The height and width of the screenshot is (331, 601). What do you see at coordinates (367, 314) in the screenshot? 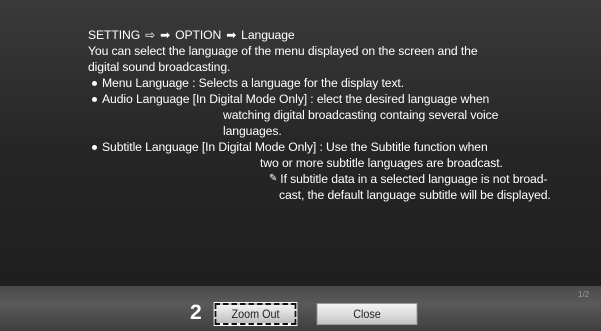
I see `close-button: Close` at bounding box center [367, 314].